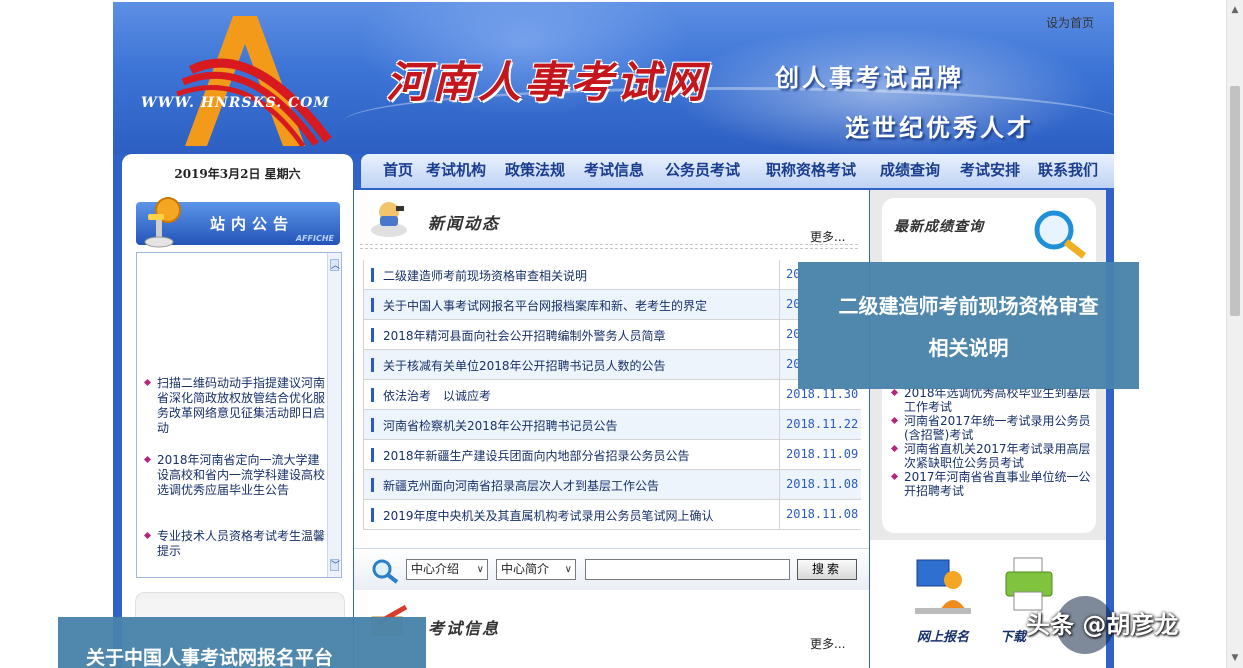  Describe the element at coordinates (827, 569) in the screenshot. I see `search-button: 搜索` at that location.